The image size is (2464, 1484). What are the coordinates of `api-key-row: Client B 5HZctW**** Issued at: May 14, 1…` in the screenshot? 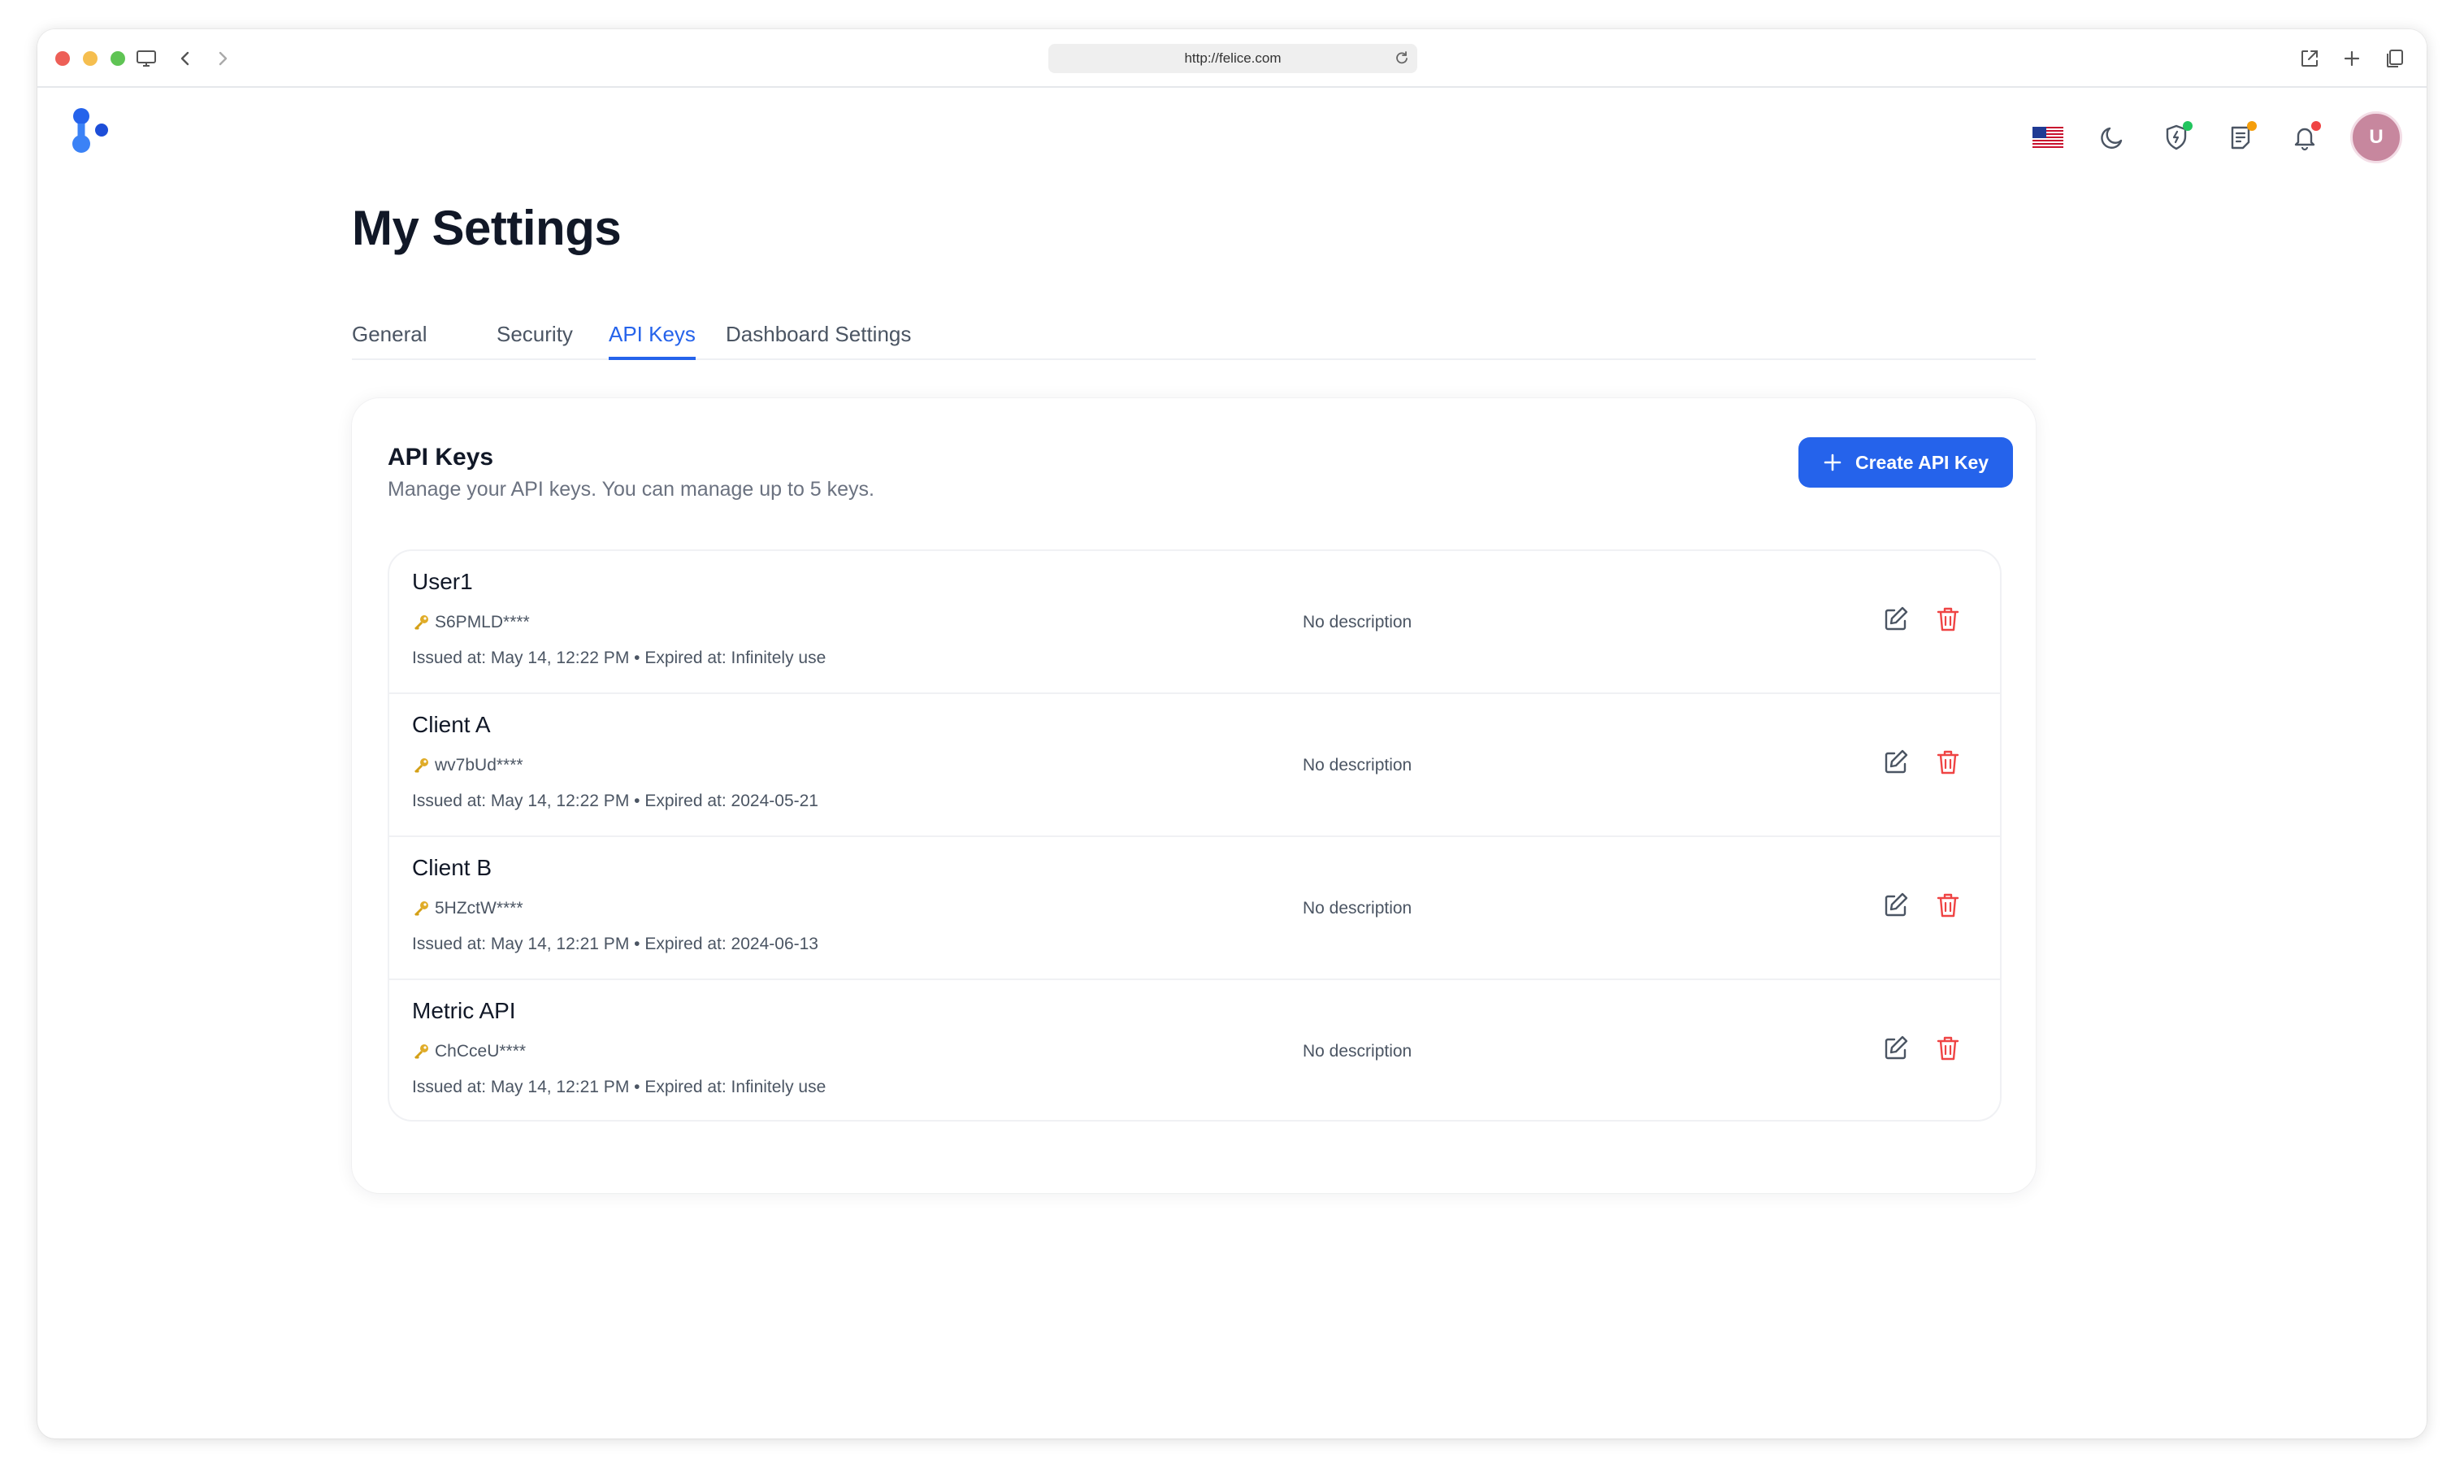 It's located at (1194, 908).